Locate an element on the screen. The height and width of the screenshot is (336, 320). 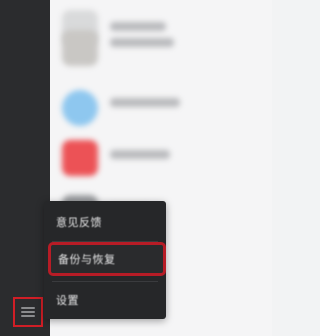
menu-item-settings: 设置 is located at coordinates (105, 300).